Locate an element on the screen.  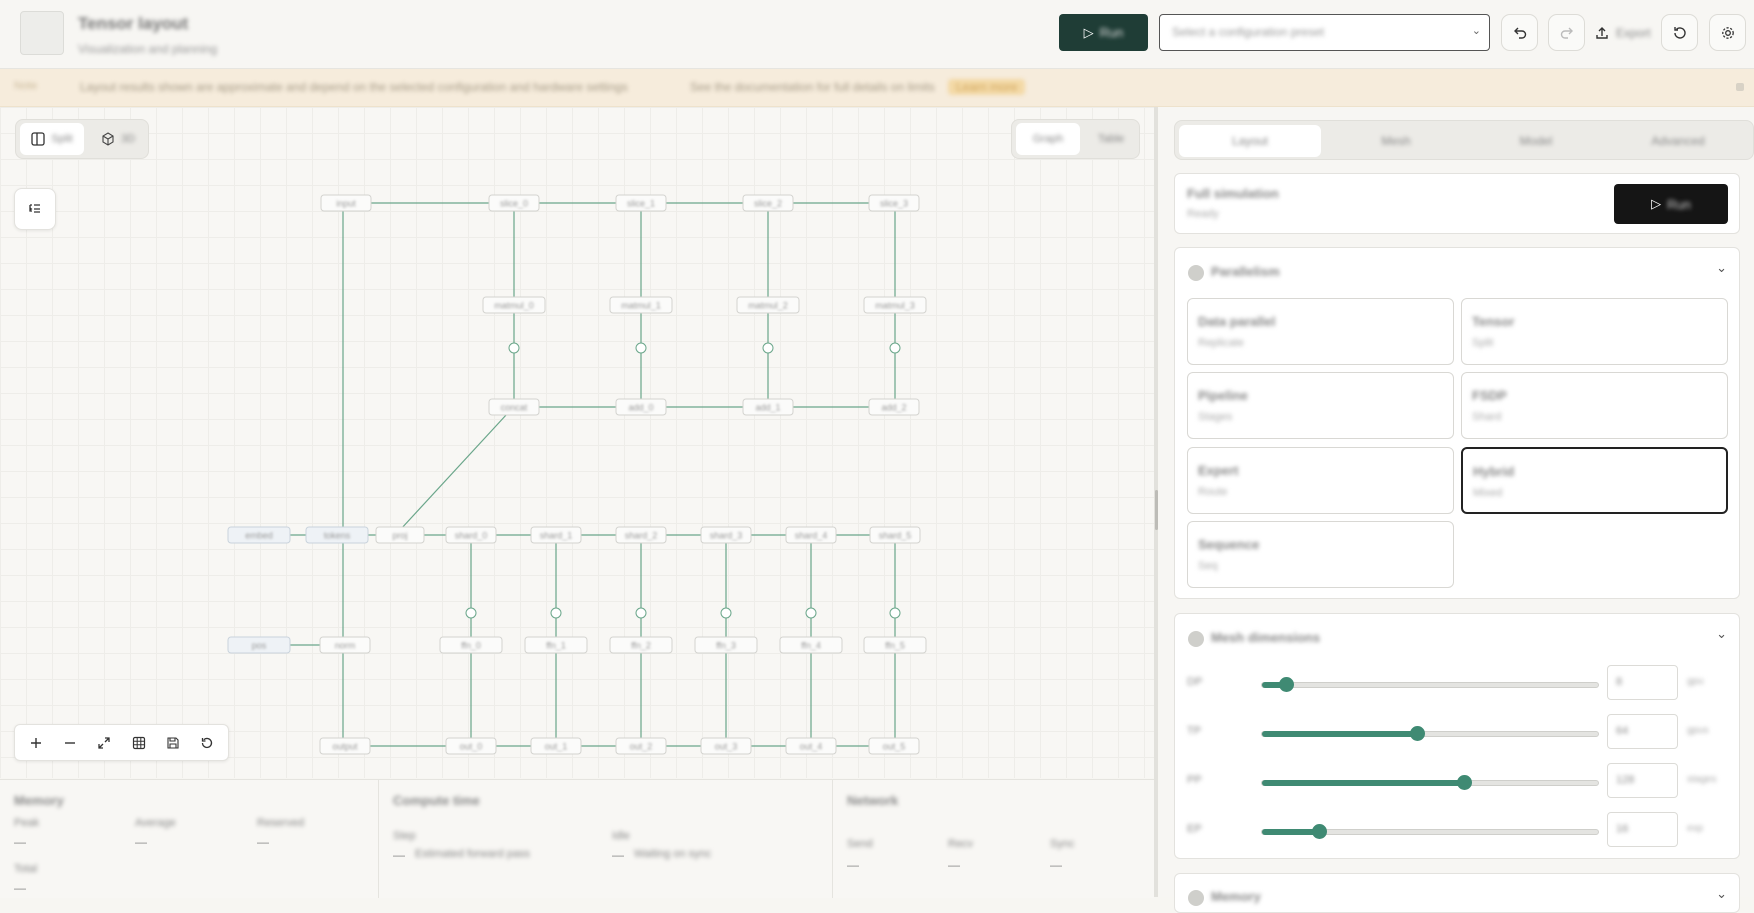
preset-select: Select a configuration preset ⌄ is located at coordinates (1324, 32).